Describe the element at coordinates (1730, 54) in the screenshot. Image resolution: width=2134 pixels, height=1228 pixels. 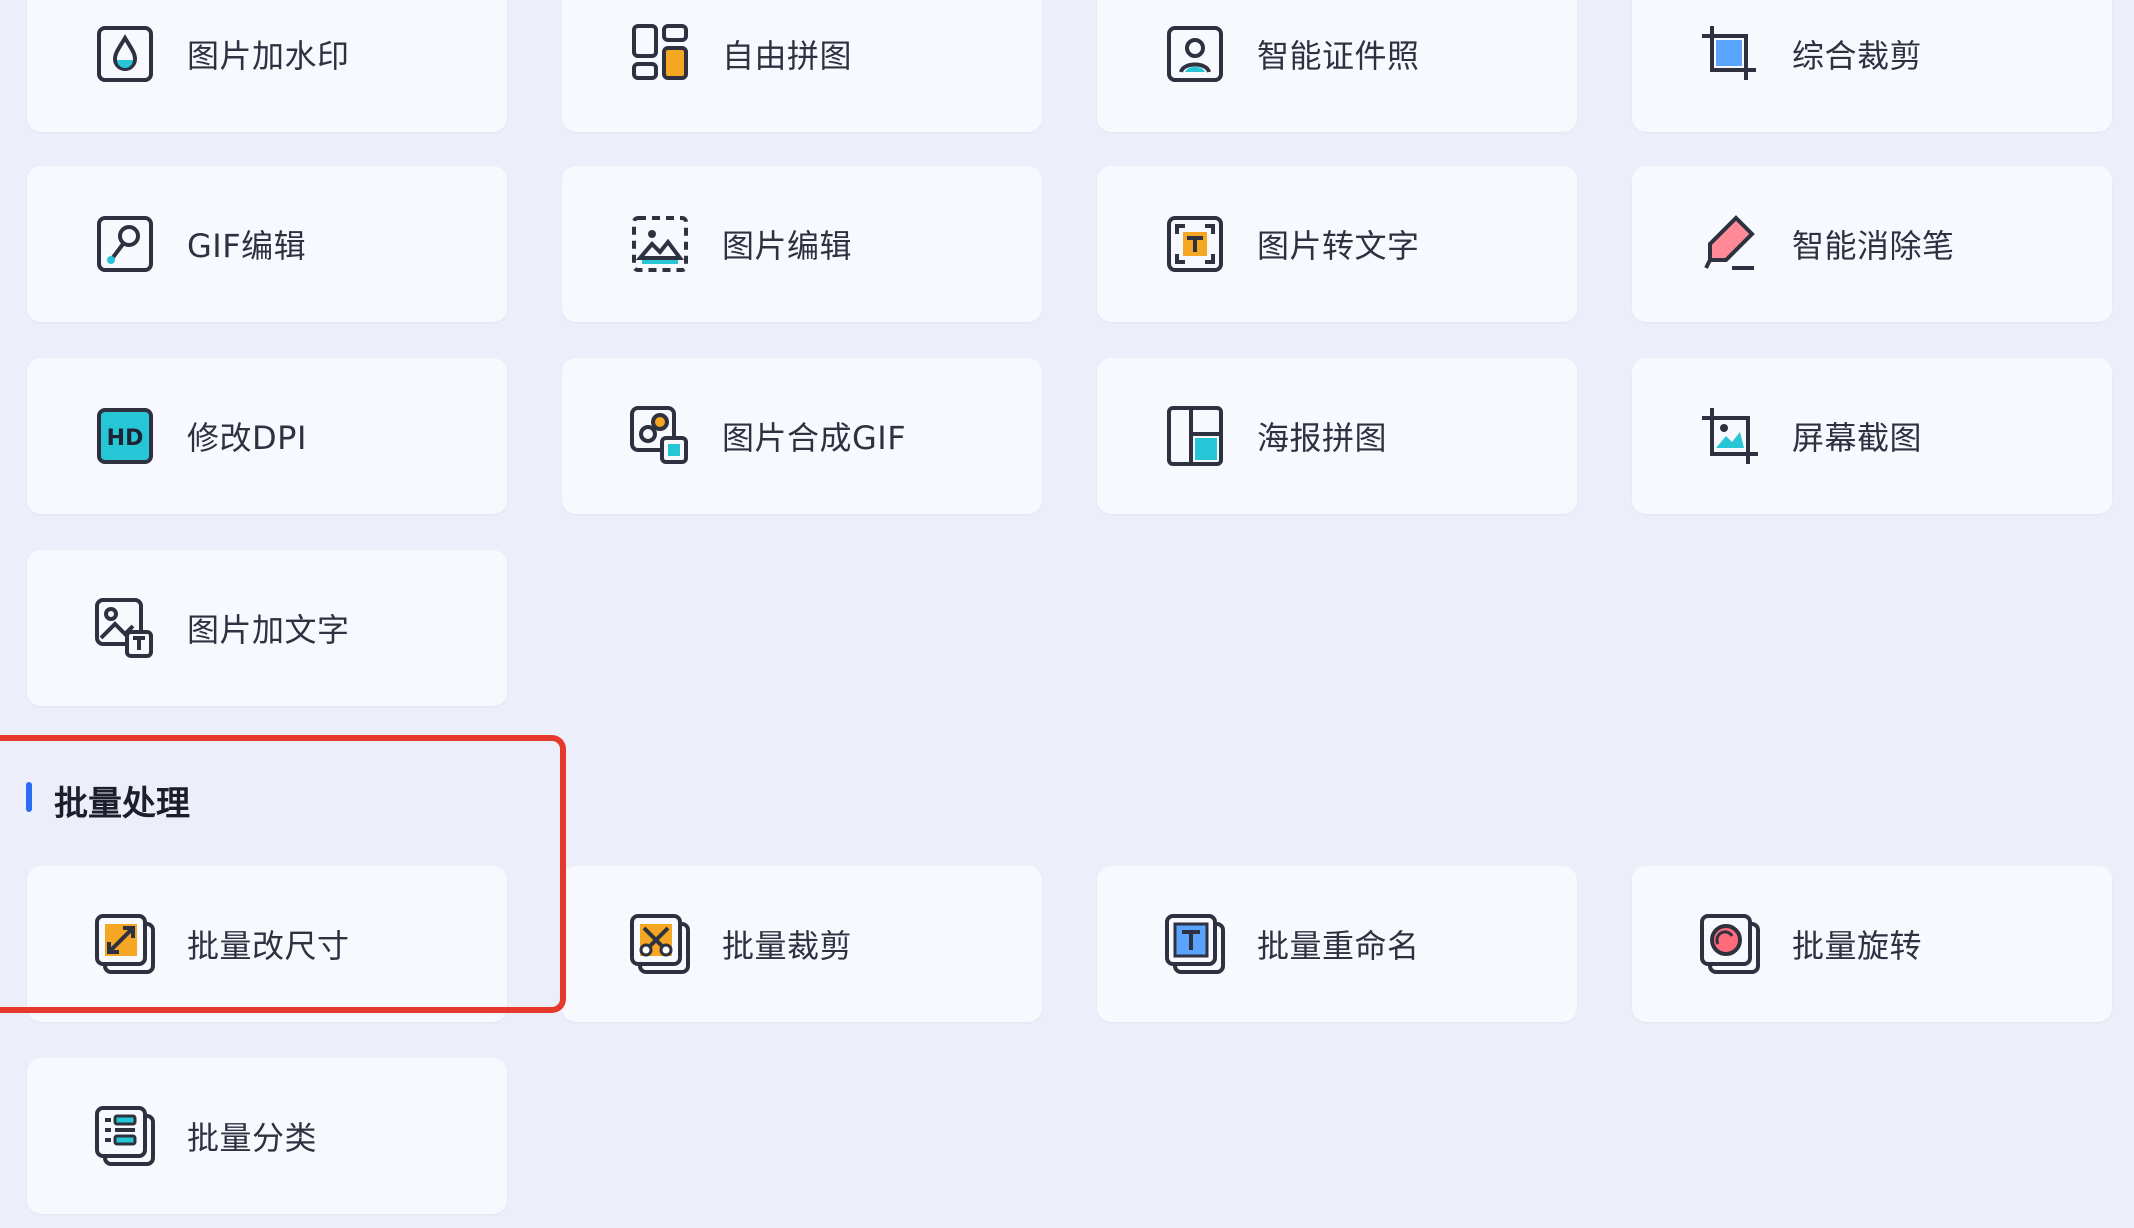
I see `crop-icon` at that location.